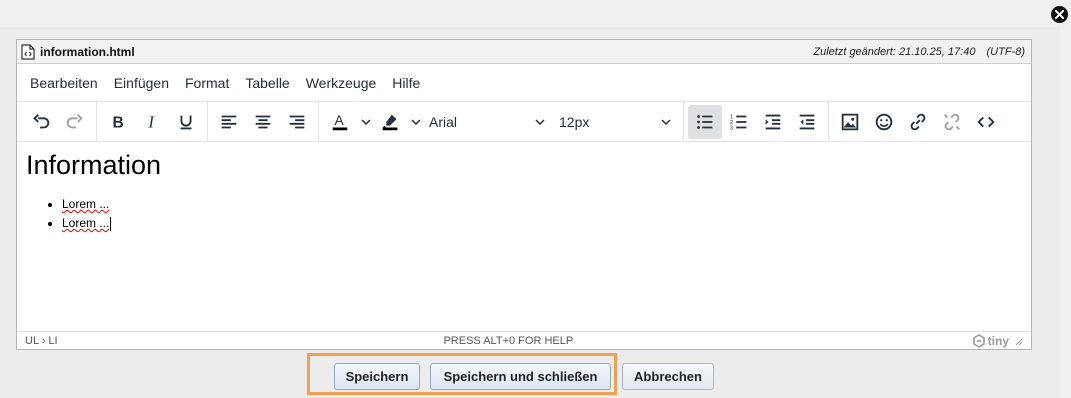 This screenshot has height=398, width=1071. What do you see at coordinates (668, 376) in the screenshot?
I see `cancel-button: Abbrechen` at bounding box center [668, 376].